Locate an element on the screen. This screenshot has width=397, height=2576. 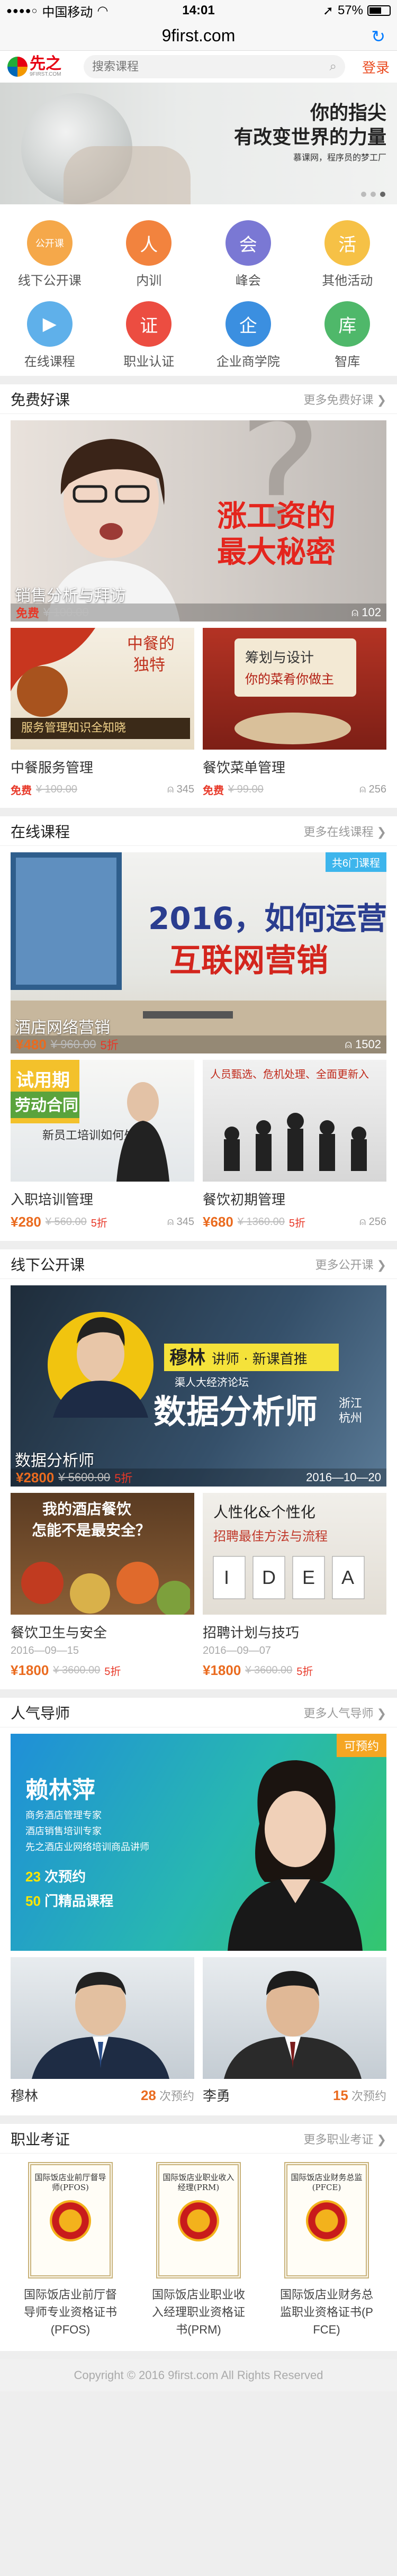
svg-text: 劳动合同 is located at coordinates (47, 1105).